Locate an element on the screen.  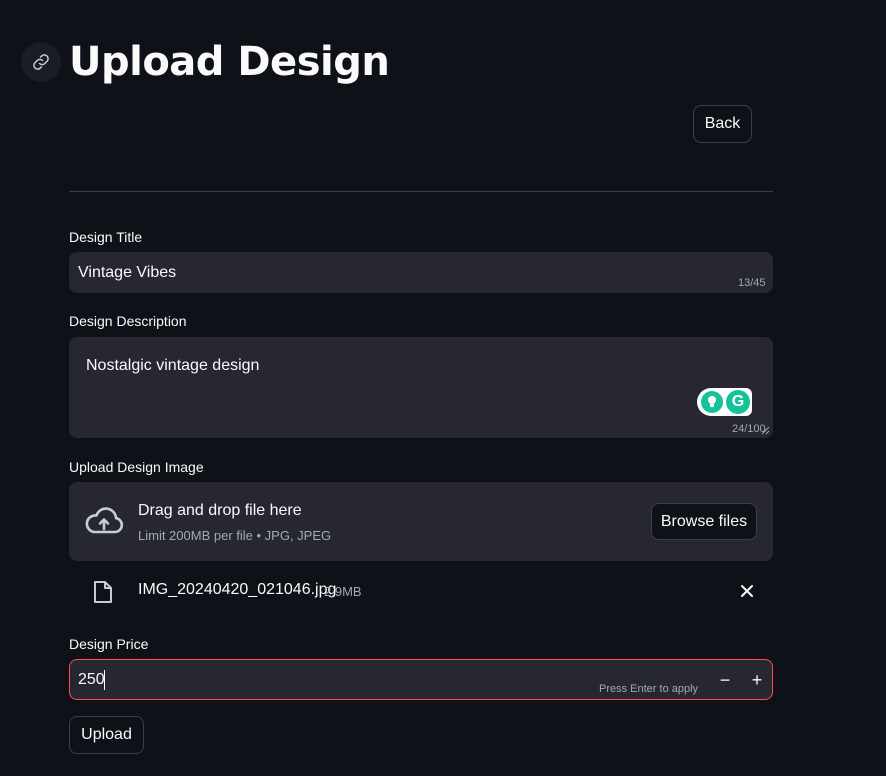
file-name: IMG_20240420_021046.jpg is located at coordinates (237, 589).